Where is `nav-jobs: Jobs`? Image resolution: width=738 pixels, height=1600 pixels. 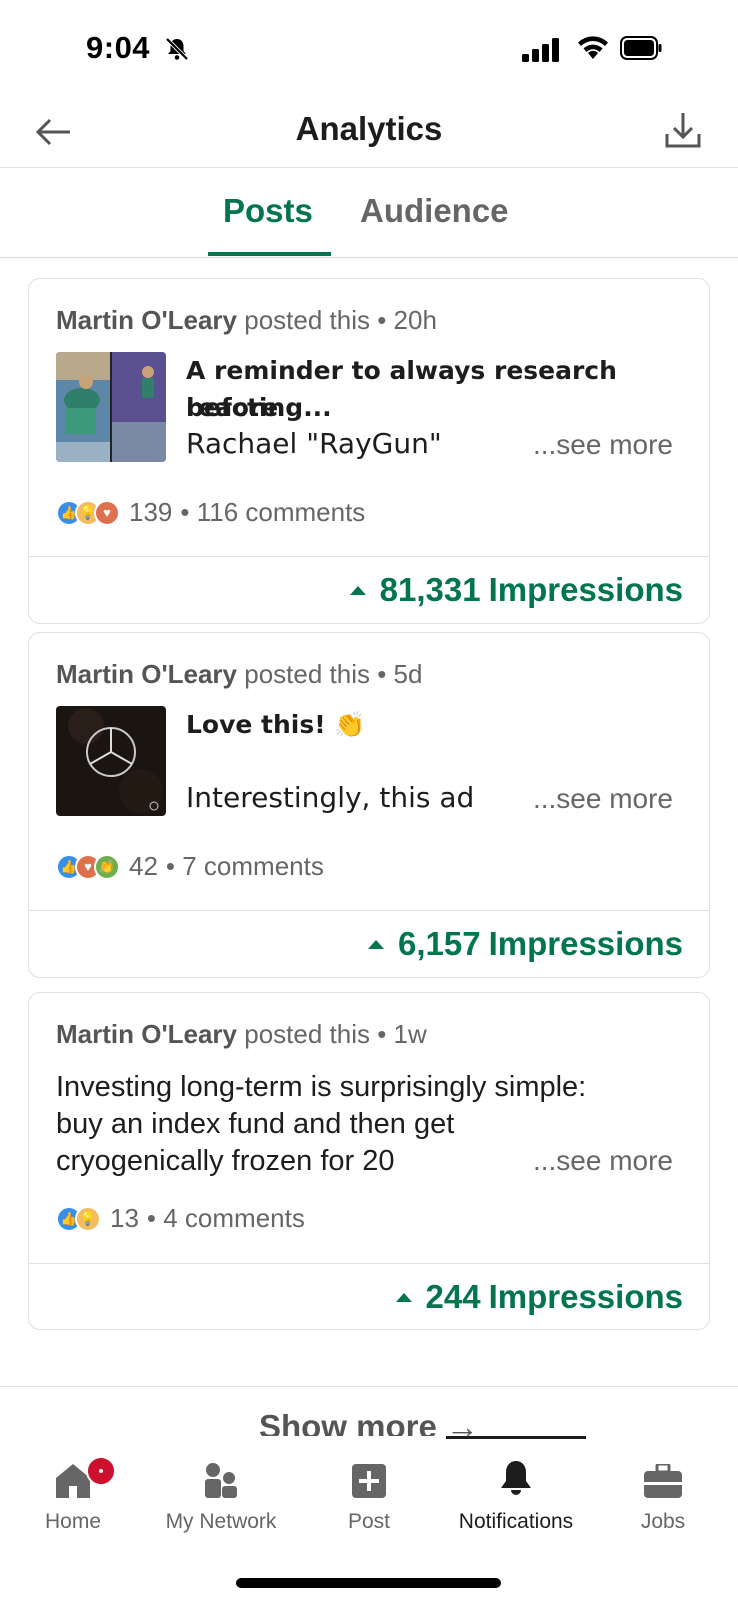
nav-jobs: Jobs is located at coordinates (663, 1495).